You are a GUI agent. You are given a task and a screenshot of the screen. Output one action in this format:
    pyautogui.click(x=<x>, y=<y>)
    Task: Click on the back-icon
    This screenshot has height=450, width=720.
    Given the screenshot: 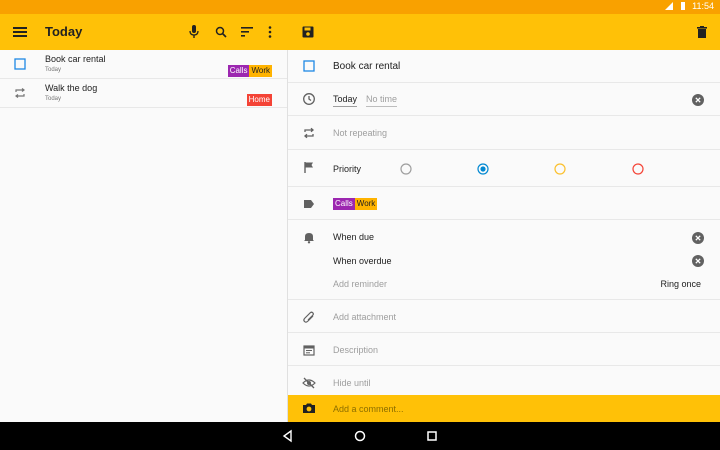 What is the action you would take?
    pyautogui.click(x=288, y=436)
    